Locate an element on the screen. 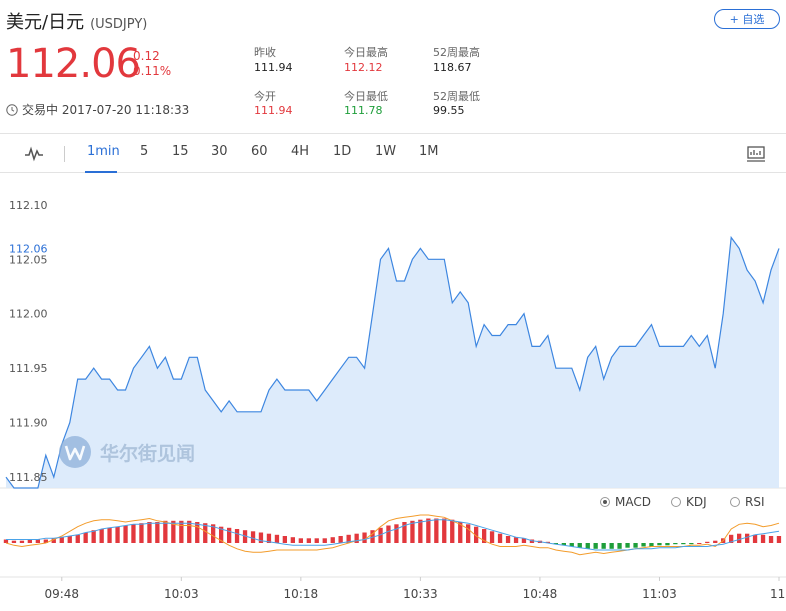 The image size is (786, 611). y-tick-label: 112.10 is located at coordinates (28, 205).